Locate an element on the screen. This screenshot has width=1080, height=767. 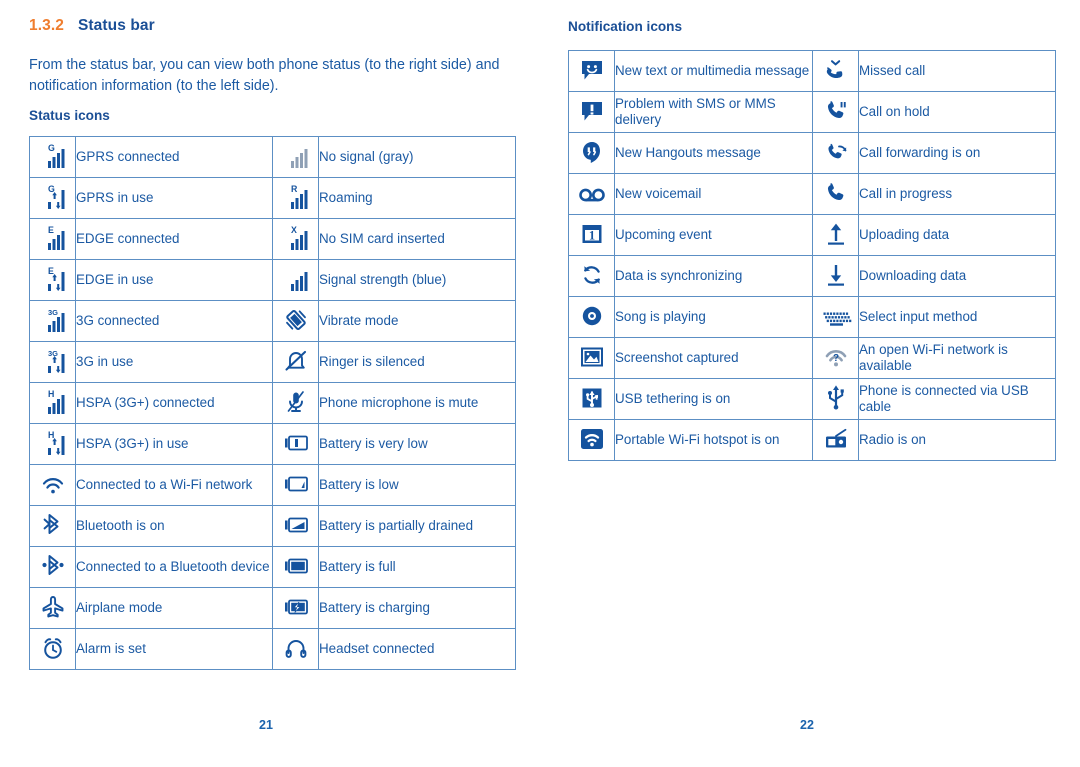
table-row: 1 Upcoming event Uploading data is located at coordinates (812, 235).